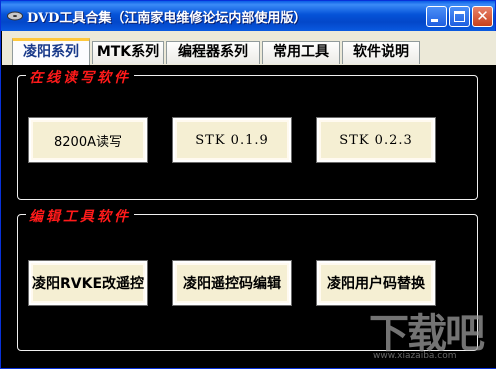  What do you see at coordinates (15, 16) in the screenshot?
I see `app-icon` at bounding box center [15, 16].